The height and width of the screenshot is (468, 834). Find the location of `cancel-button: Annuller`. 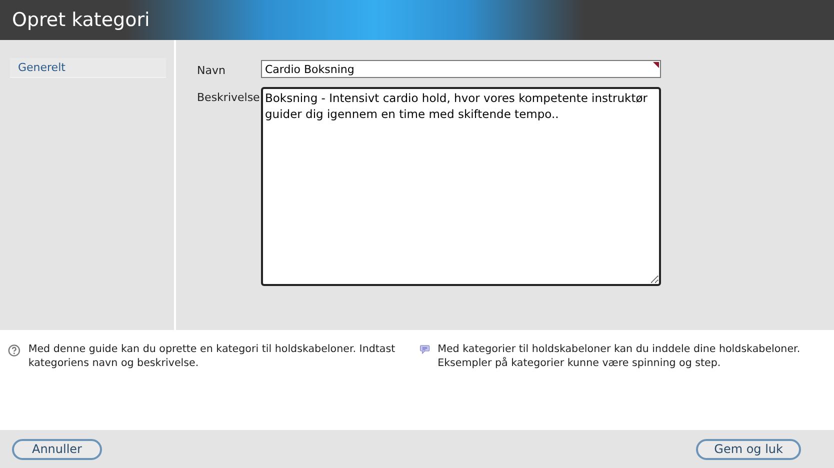

cancel-button: Annuller is located at coordinates (57, 449).